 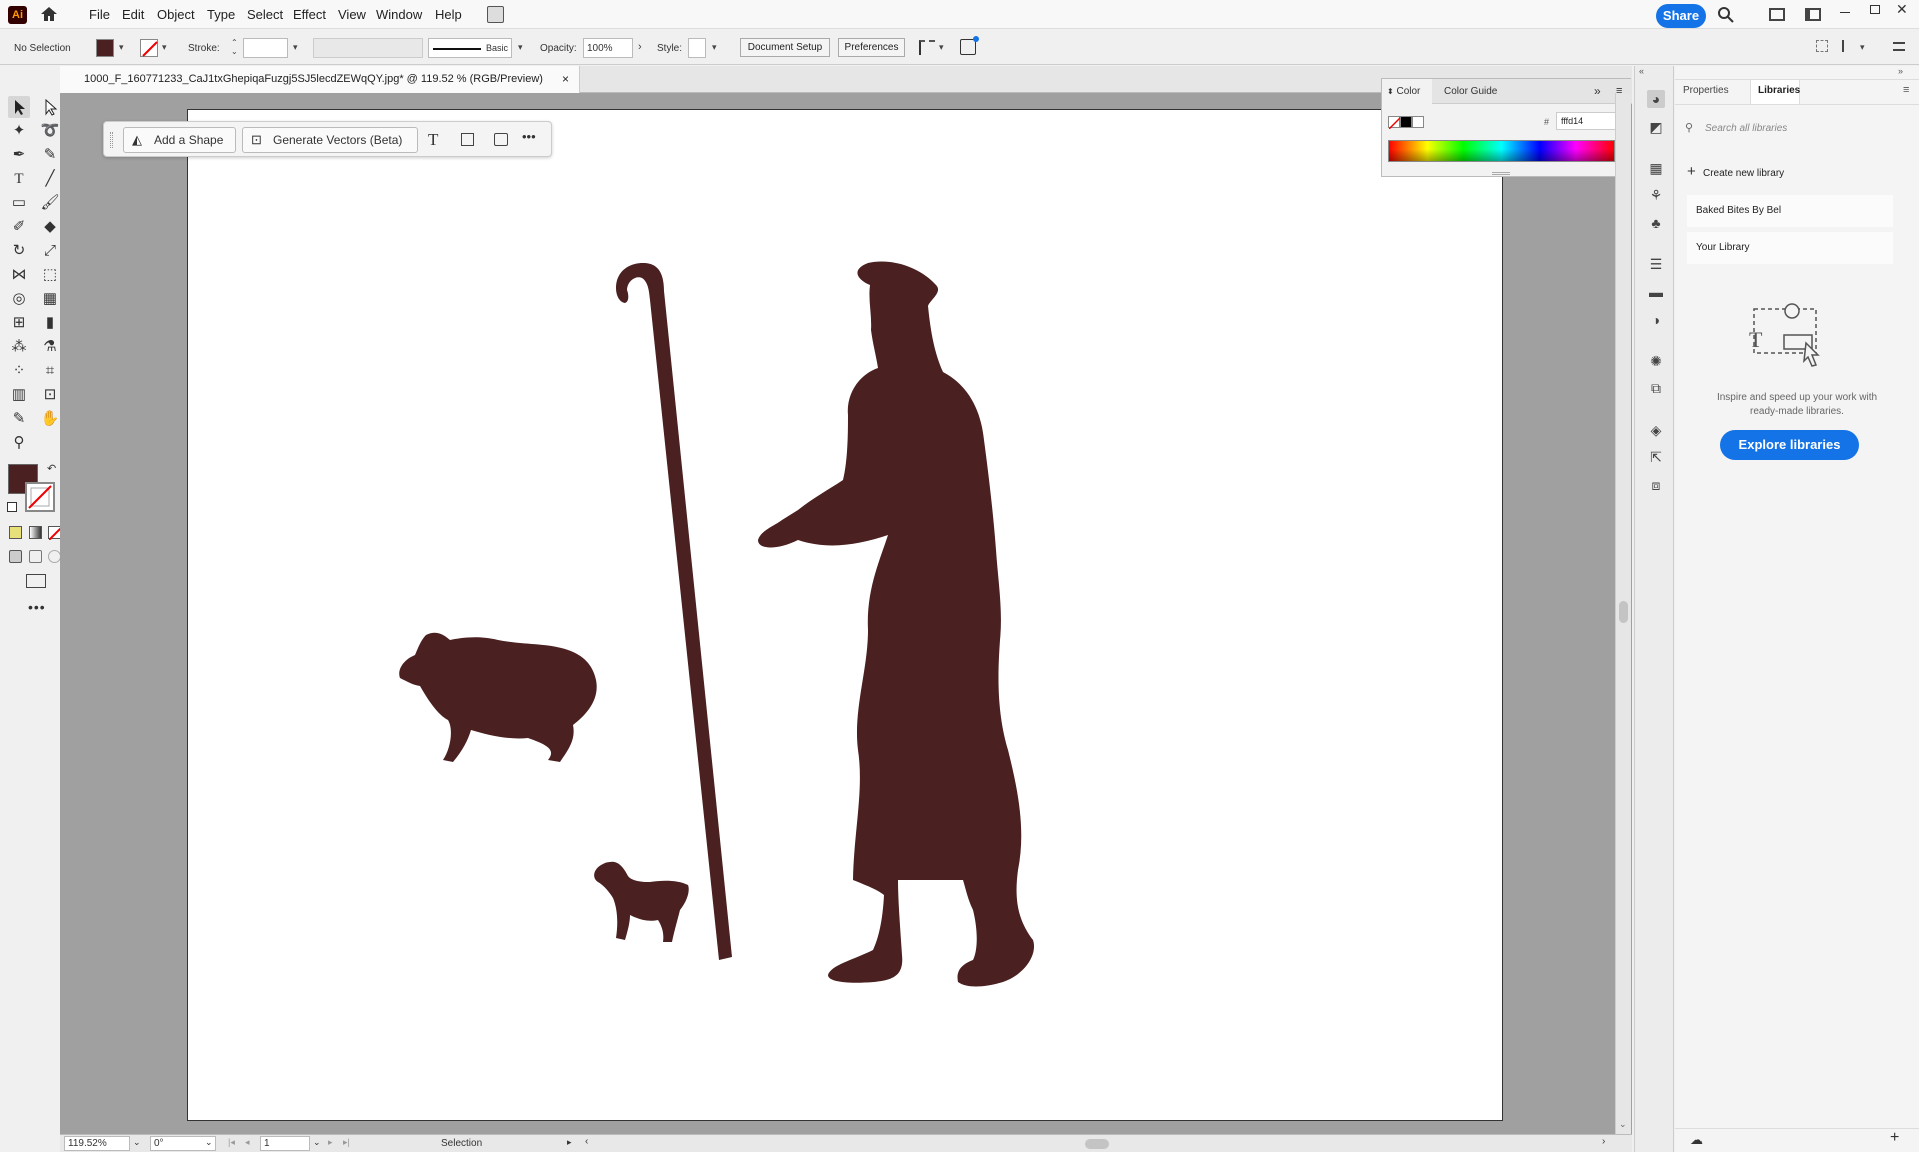 I want to click on opacity-arrow-icon: ›, so click(x=640, y=47).